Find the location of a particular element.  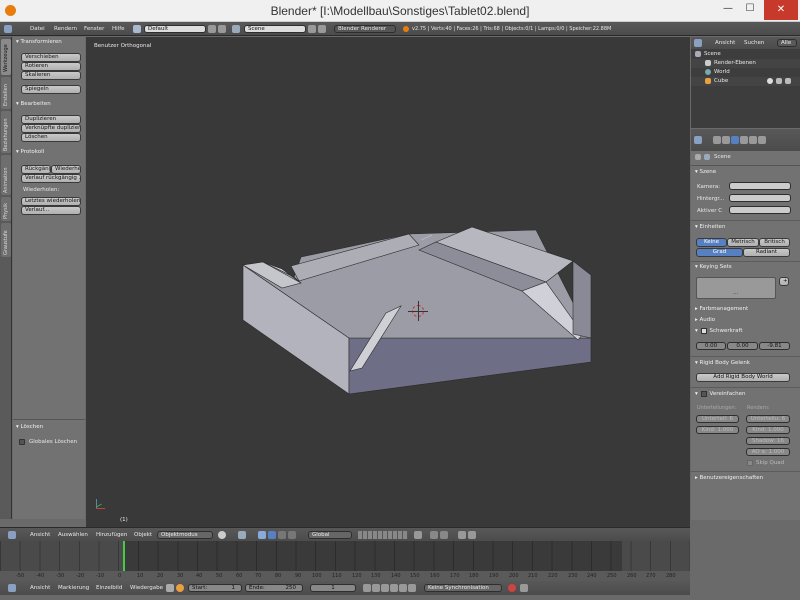

panel-rigid-body-header: ▾ Rigid Body Gelenk is located at coordinates (722, 363).